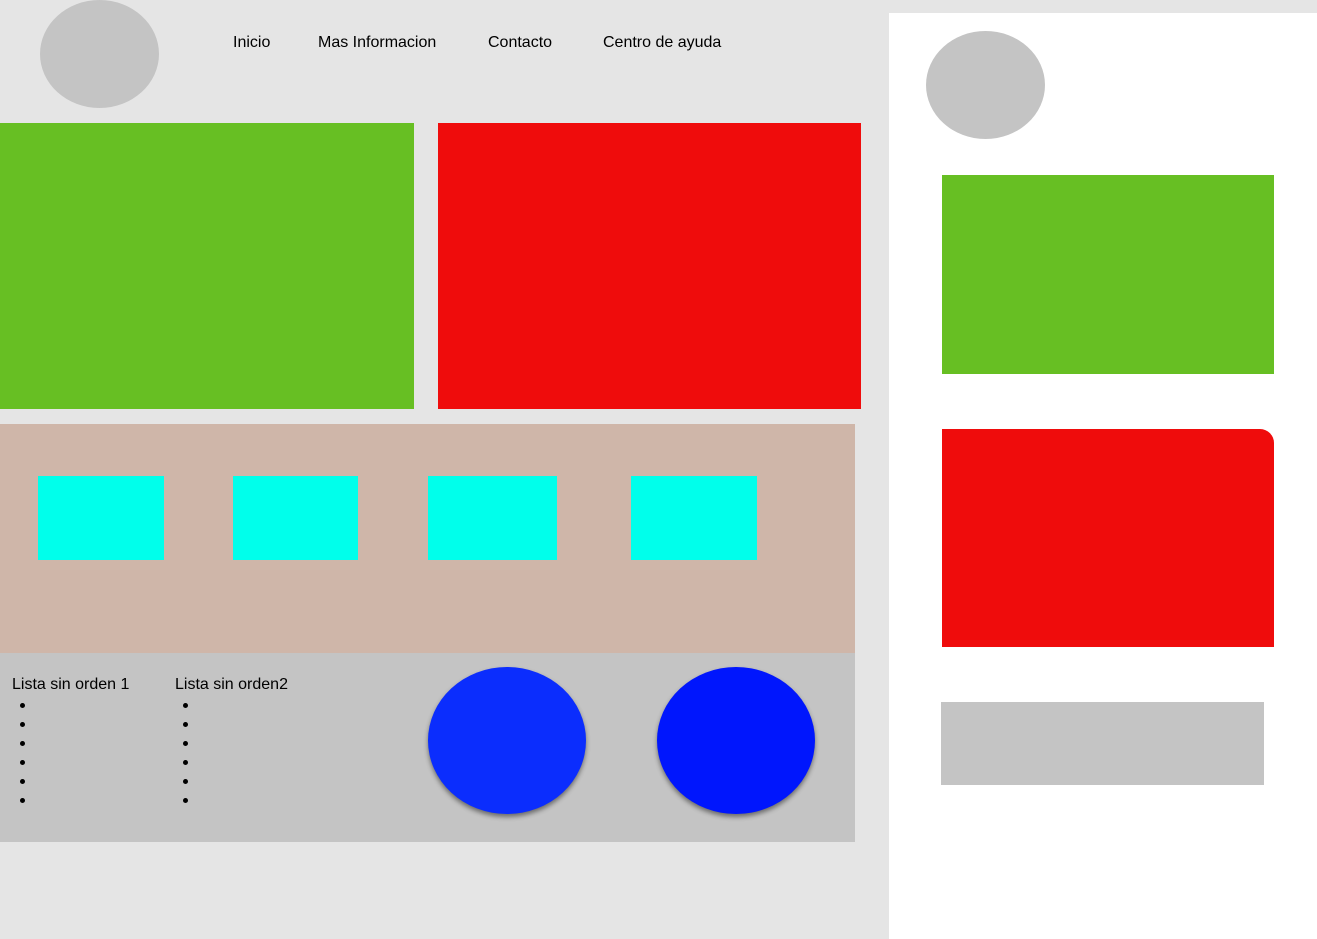  I want to click on logo-placeholder, so click(99, 54).